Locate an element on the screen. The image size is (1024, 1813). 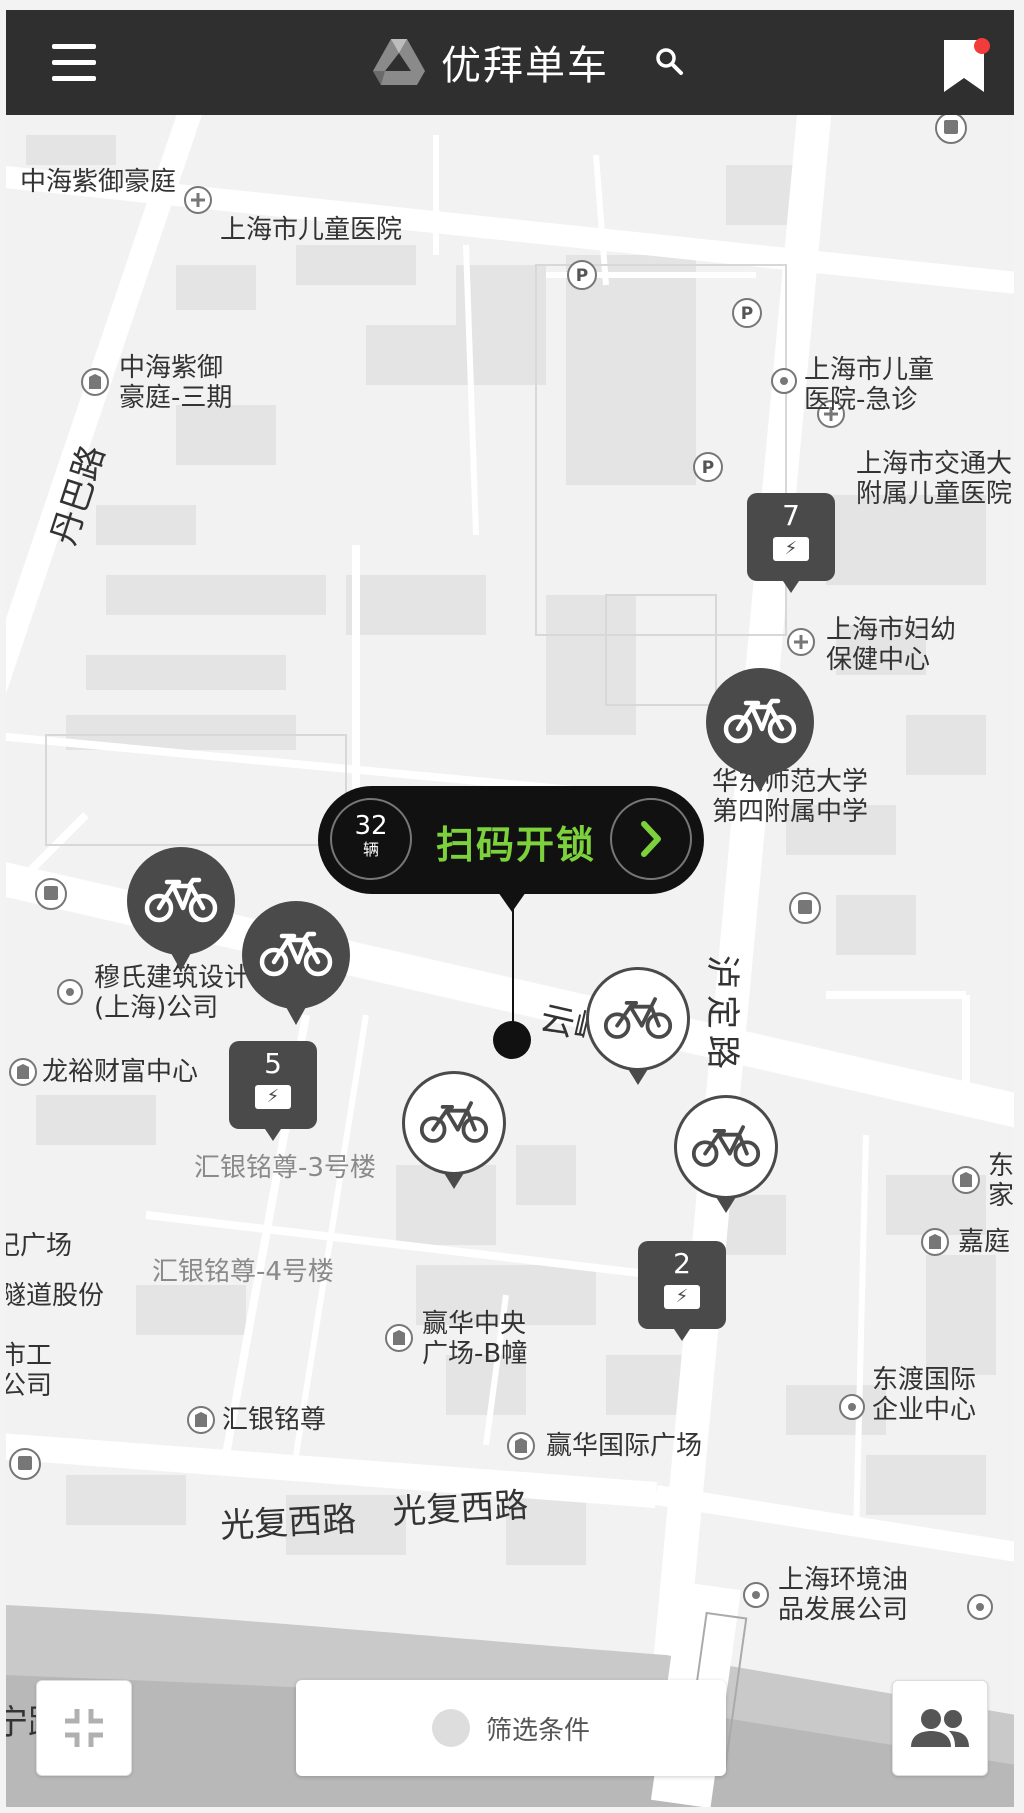
cluster-count: 2 is located at coordinates (682, 1263).